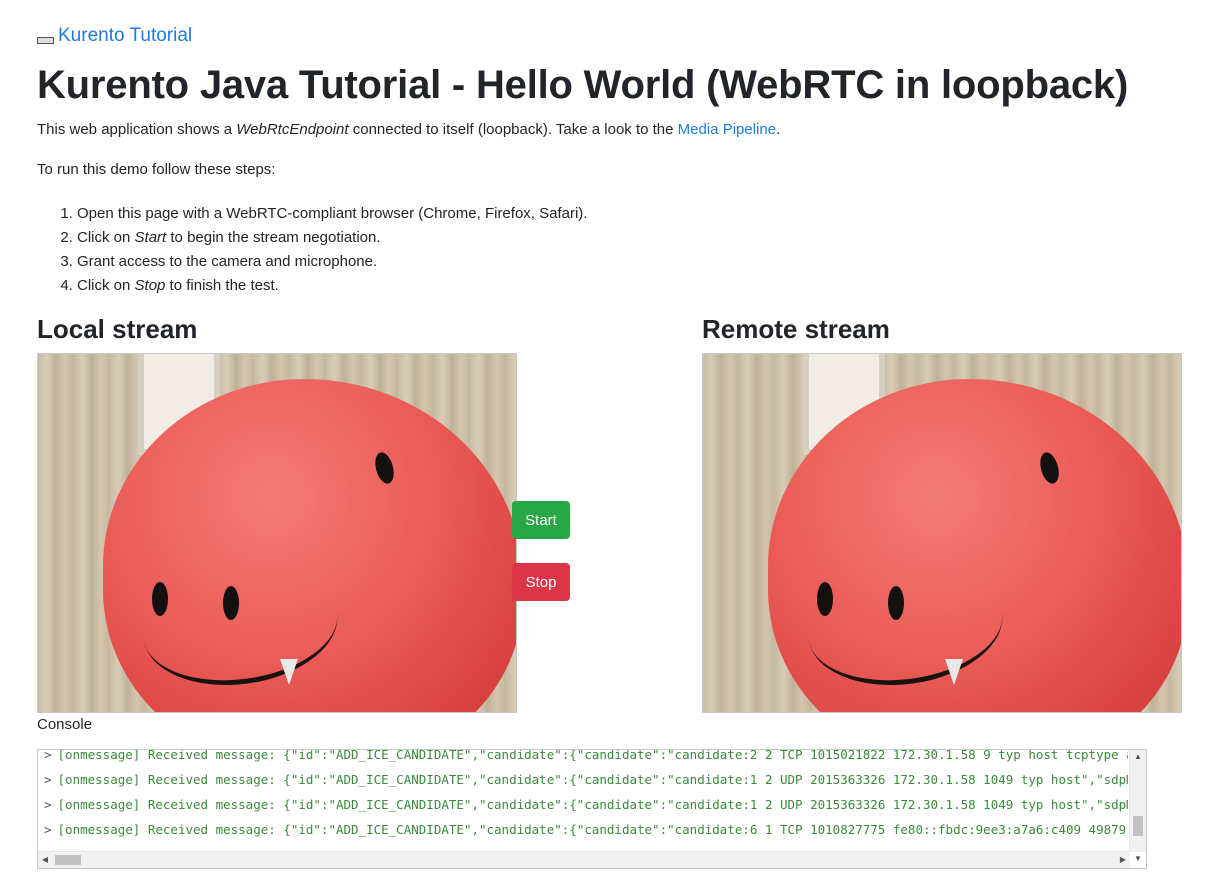 The height and width of the screenshot is (884, 1223). I want to click on vertical-scroll-thumb, so click(1138, 826).